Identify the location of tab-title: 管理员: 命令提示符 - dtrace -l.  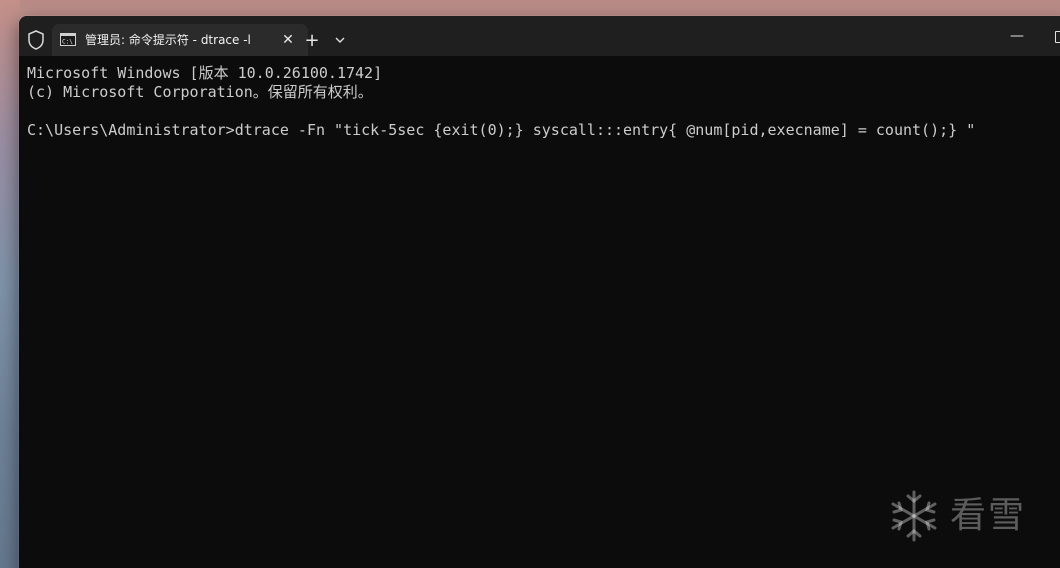
(168, 40).